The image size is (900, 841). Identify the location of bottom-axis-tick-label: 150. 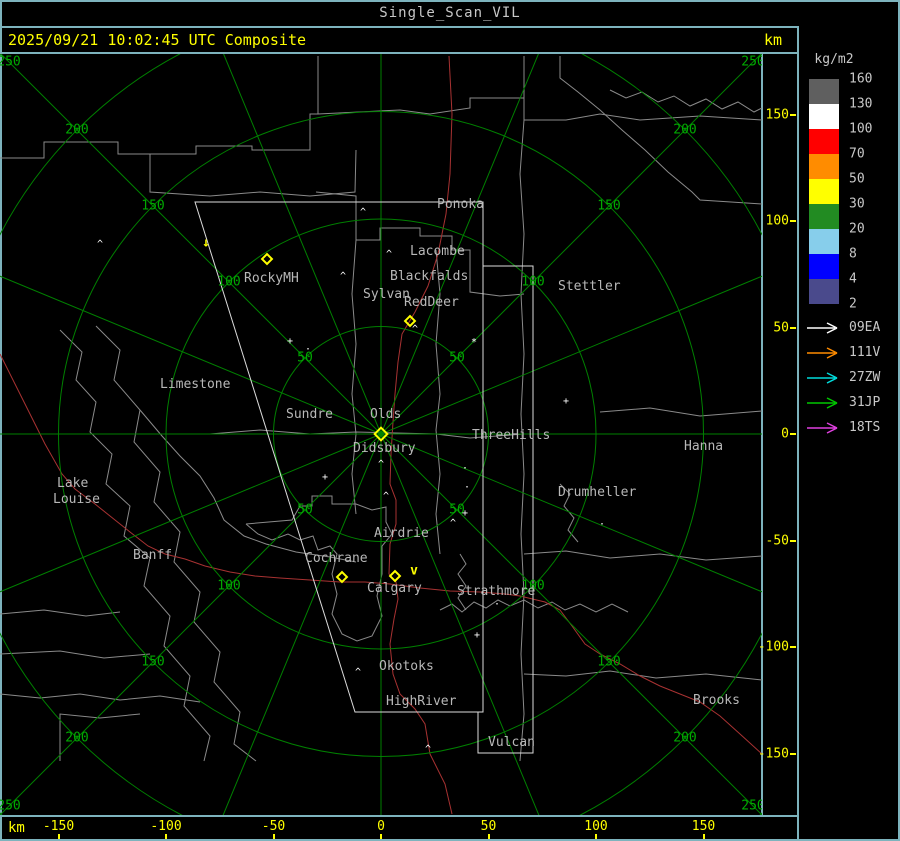
(703, 826).